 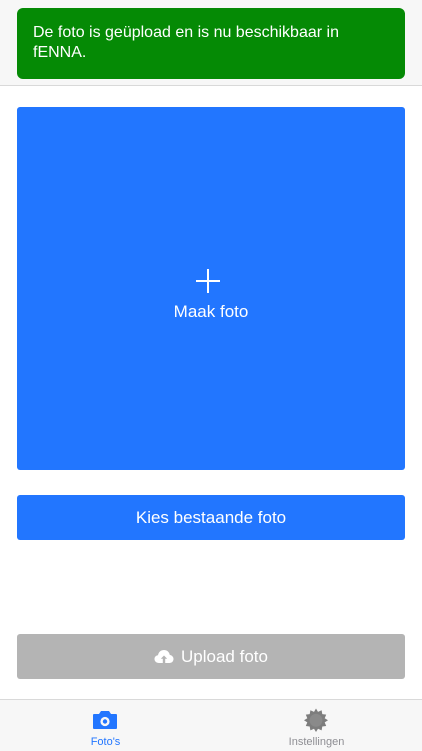 I want to click on plus-icon, so click(x=208, y=281).